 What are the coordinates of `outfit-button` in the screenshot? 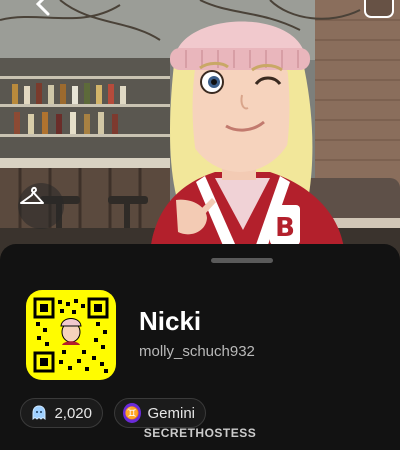 It's located at (41, 206).